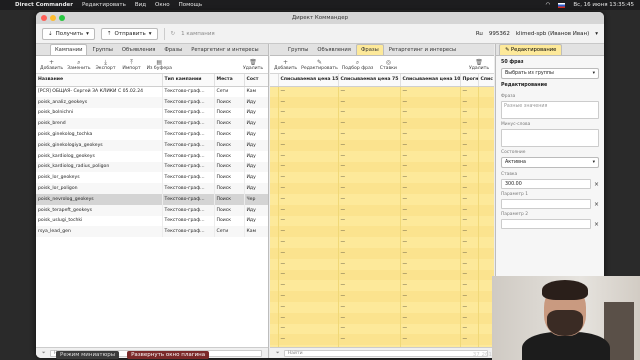  What do you see at coordinates (274, 80) in the screenshot?
I see `column-header-checkbox` at bounding box center [274, 80].